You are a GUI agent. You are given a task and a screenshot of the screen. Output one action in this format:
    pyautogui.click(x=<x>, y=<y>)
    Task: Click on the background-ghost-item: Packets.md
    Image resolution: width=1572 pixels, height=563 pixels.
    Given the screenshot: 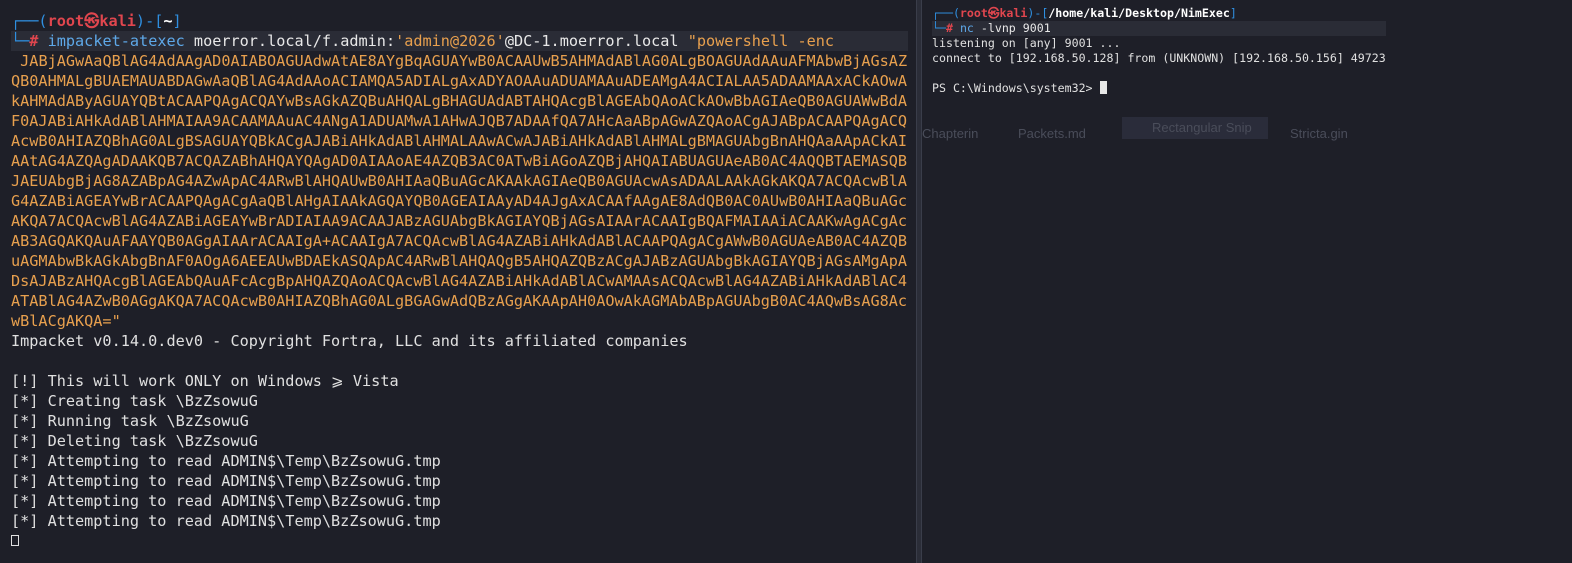 What is the action you would take?
    pyautogui.click(x=1052, y=133)
    